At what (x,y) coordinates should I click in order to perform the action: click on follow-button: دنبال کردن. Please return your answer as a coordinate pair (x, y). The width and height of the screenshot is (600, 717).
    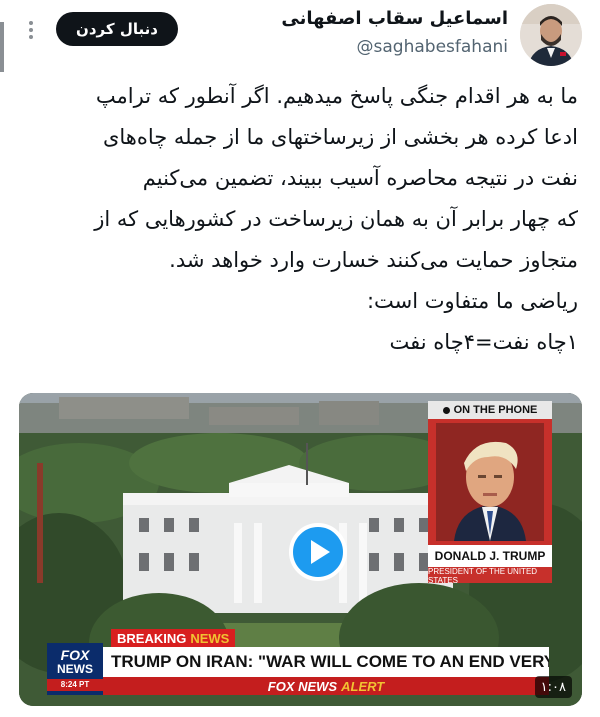
    Looking at the image, I should click on (117, 29).